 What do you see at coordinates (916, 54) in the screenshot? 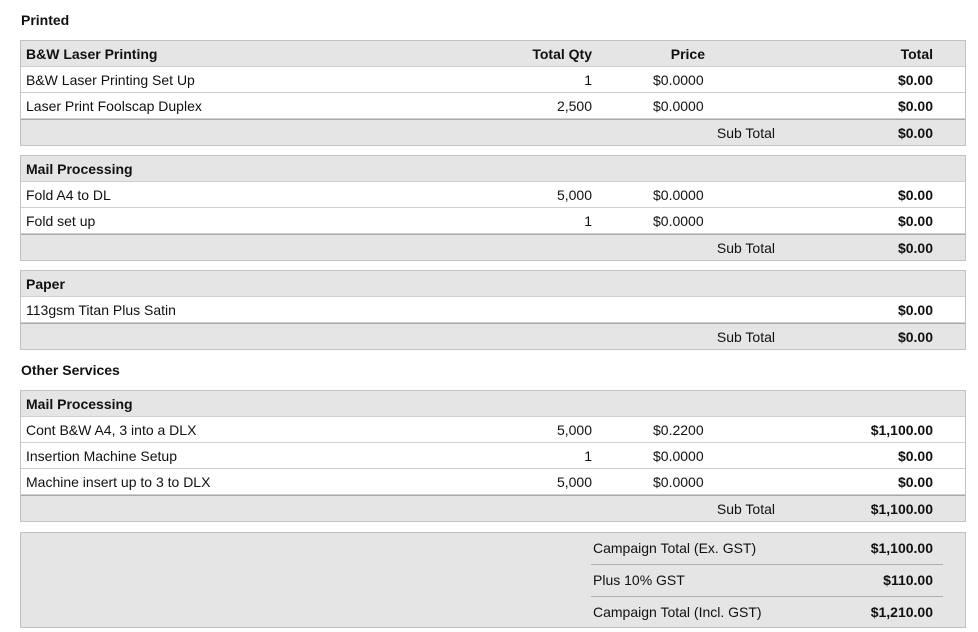
I see `column-header-total: Total` at bounding box center [916, 54].